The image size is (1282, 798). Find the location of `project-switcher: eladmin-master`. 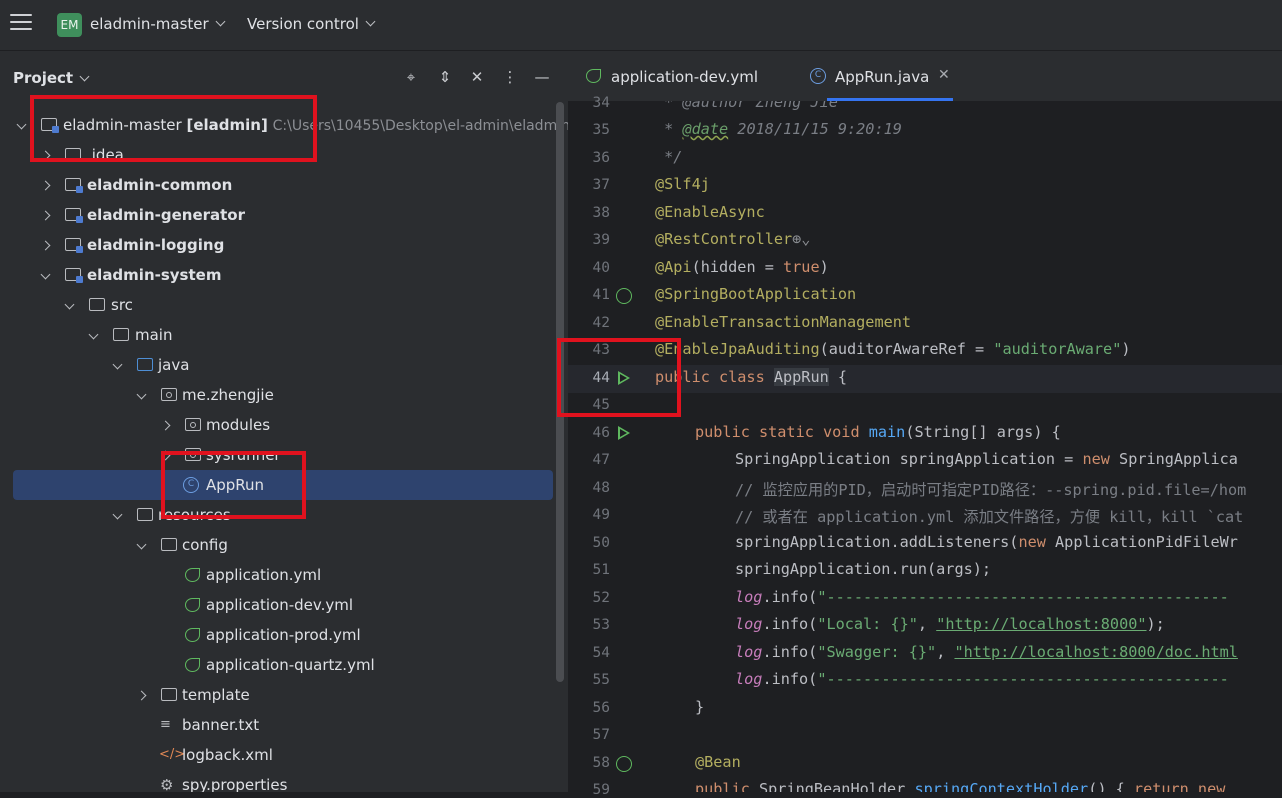

project-switcher: eladmin-master is located at coordinates (158, 24).